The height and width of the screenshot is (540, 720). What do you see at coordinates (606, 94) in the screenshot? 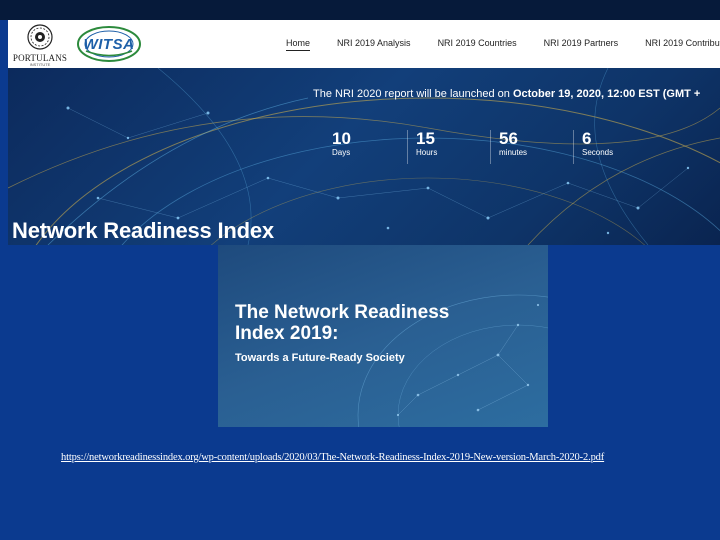
I see `launch-date: October 19, 2020, 12:00 EST (GMT +` at bounding box center [606, 94].